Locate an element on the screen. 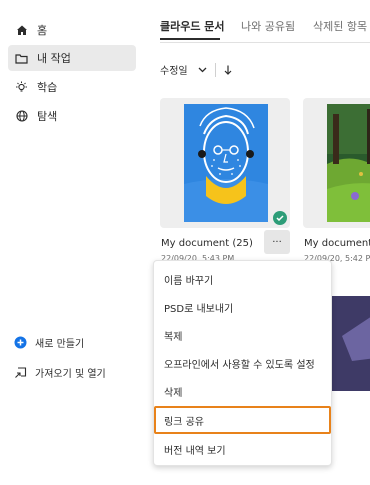 The width and height of the screenshot is (370, 485). import-icon is located at coordinates (20, 372).